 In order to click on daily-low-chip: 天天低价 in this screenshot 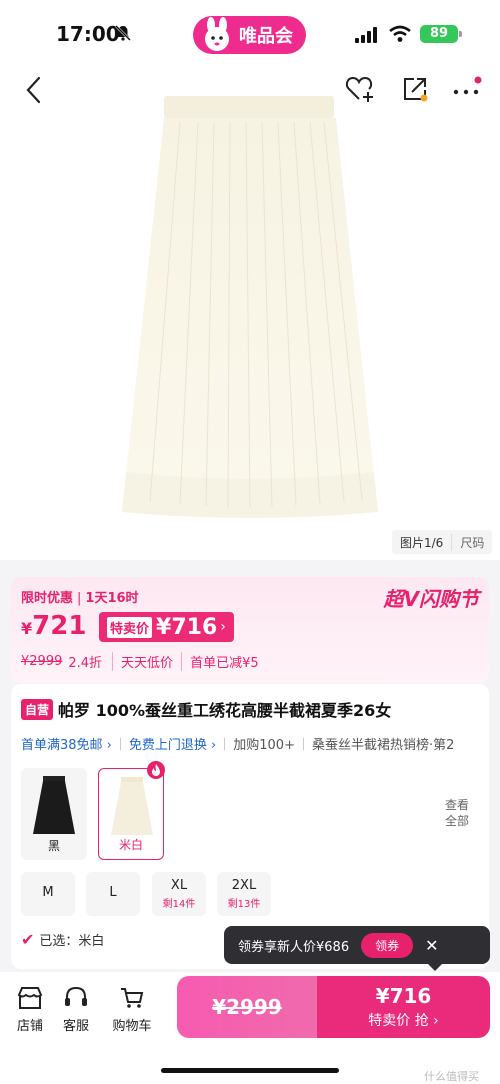, I will do `click(146, 661)`.